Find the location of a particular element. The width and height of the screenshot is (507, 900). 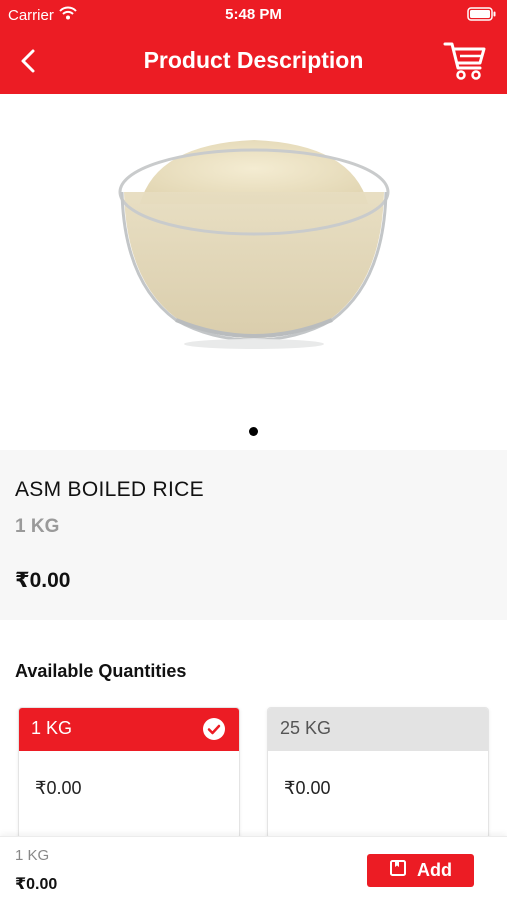

quantity-option-header: 25 KG is located at coordinates (378, 729).